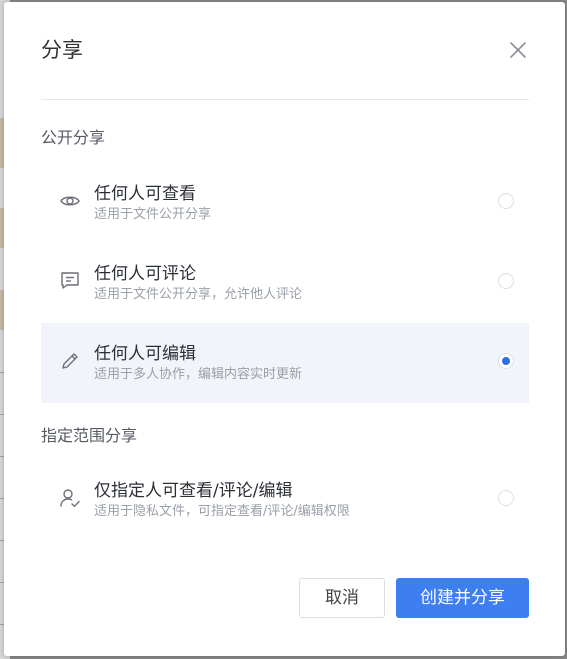 The image size is (567, 659). I want to click on option-description: 适用于隐私文件，可指定查看/评论/编辑权限, so click(222, 511).